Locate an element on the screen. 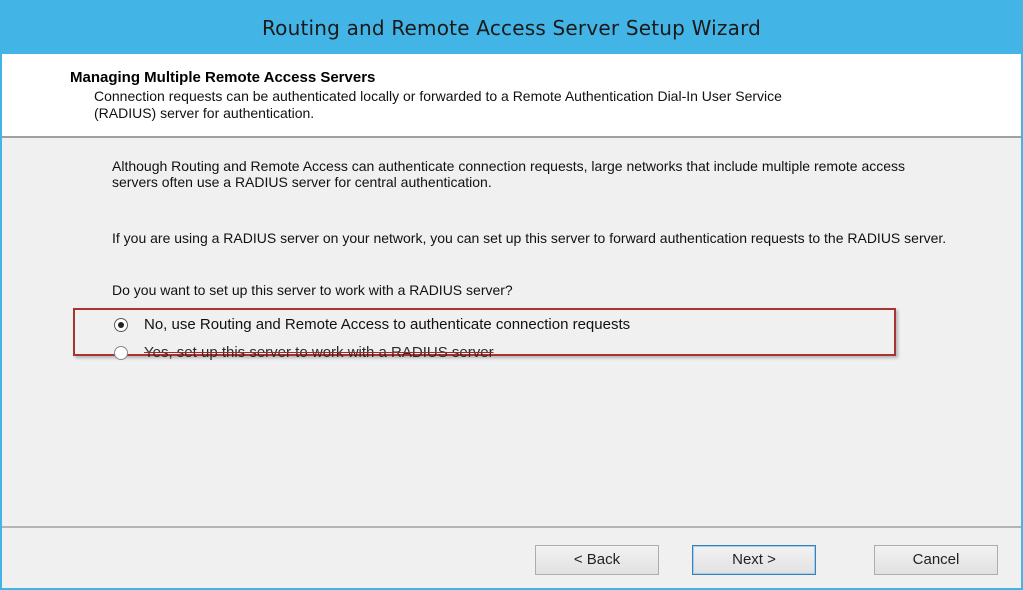  page-title: Managing Multiple Remote Access Servers is located at coordinates (223, 77).